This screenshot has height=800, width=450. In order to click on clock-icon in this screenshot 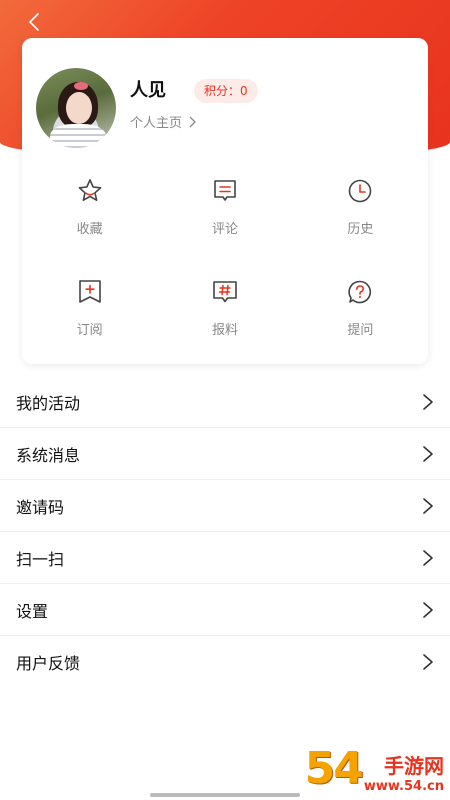, I will do `click(360, 191)`.